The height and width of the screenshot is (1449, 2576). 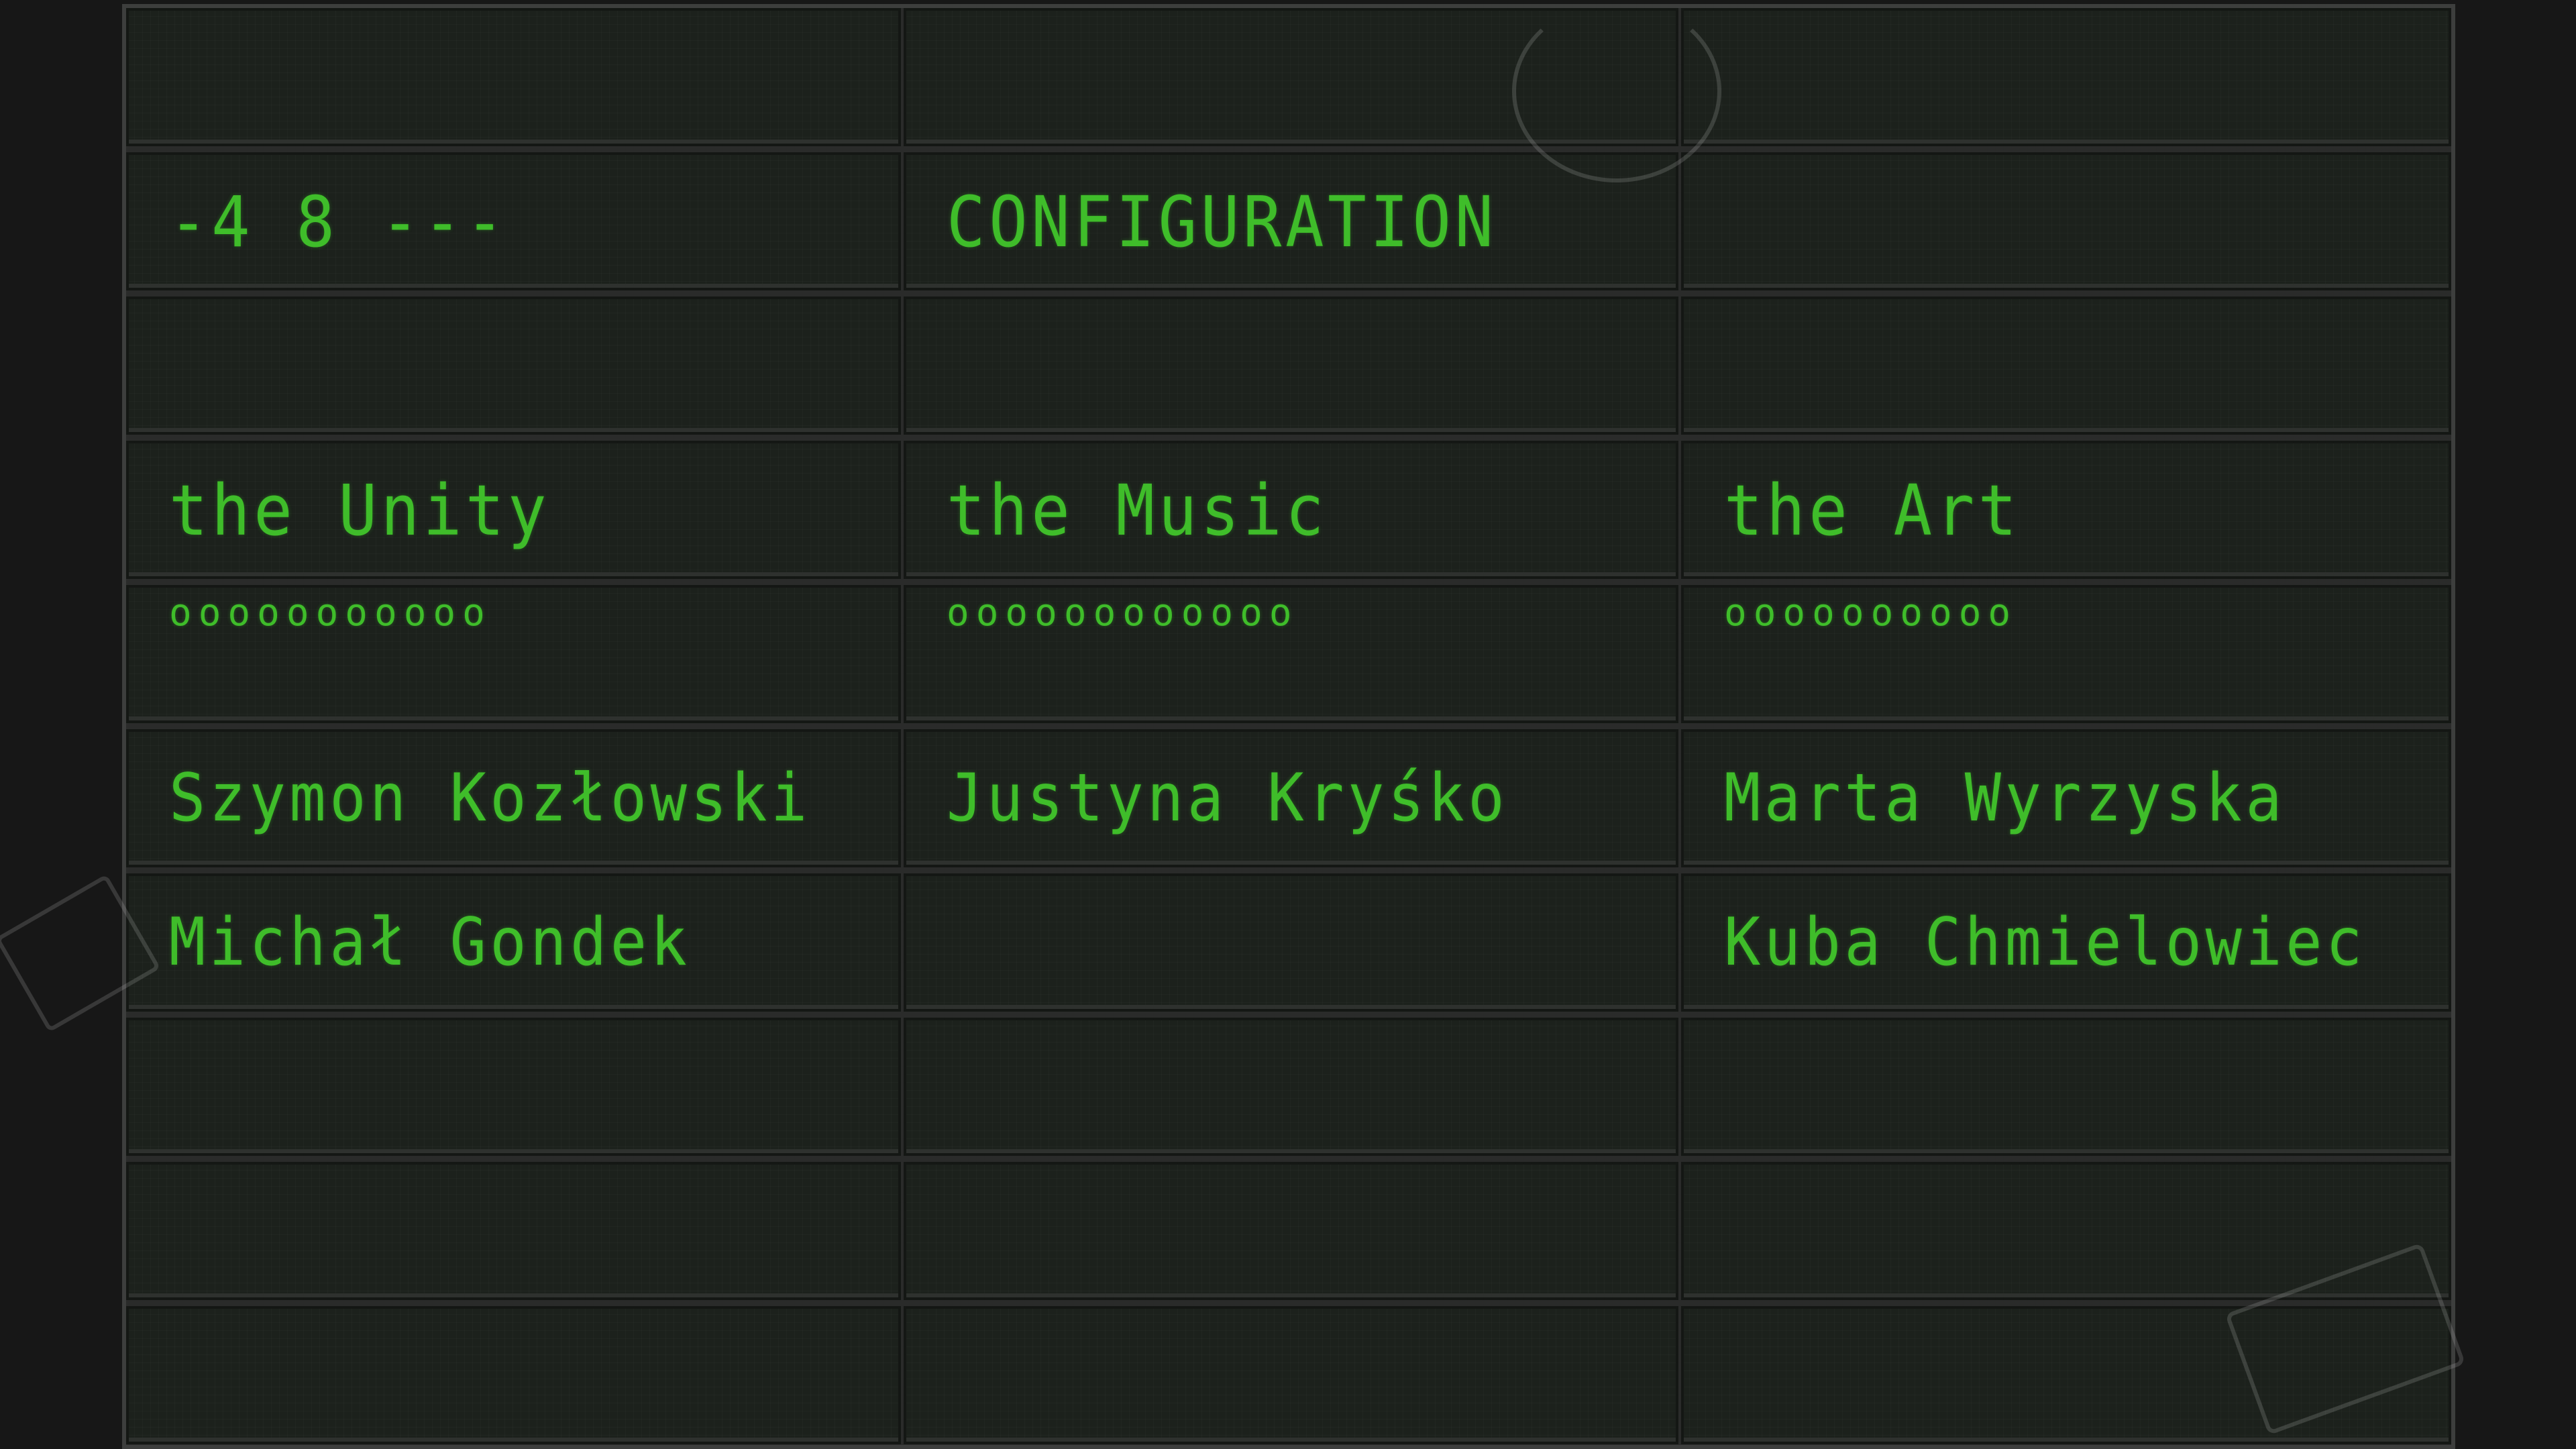 I want to click on cell-text: Szymon Kozłowski, so click(x=490, y=798).